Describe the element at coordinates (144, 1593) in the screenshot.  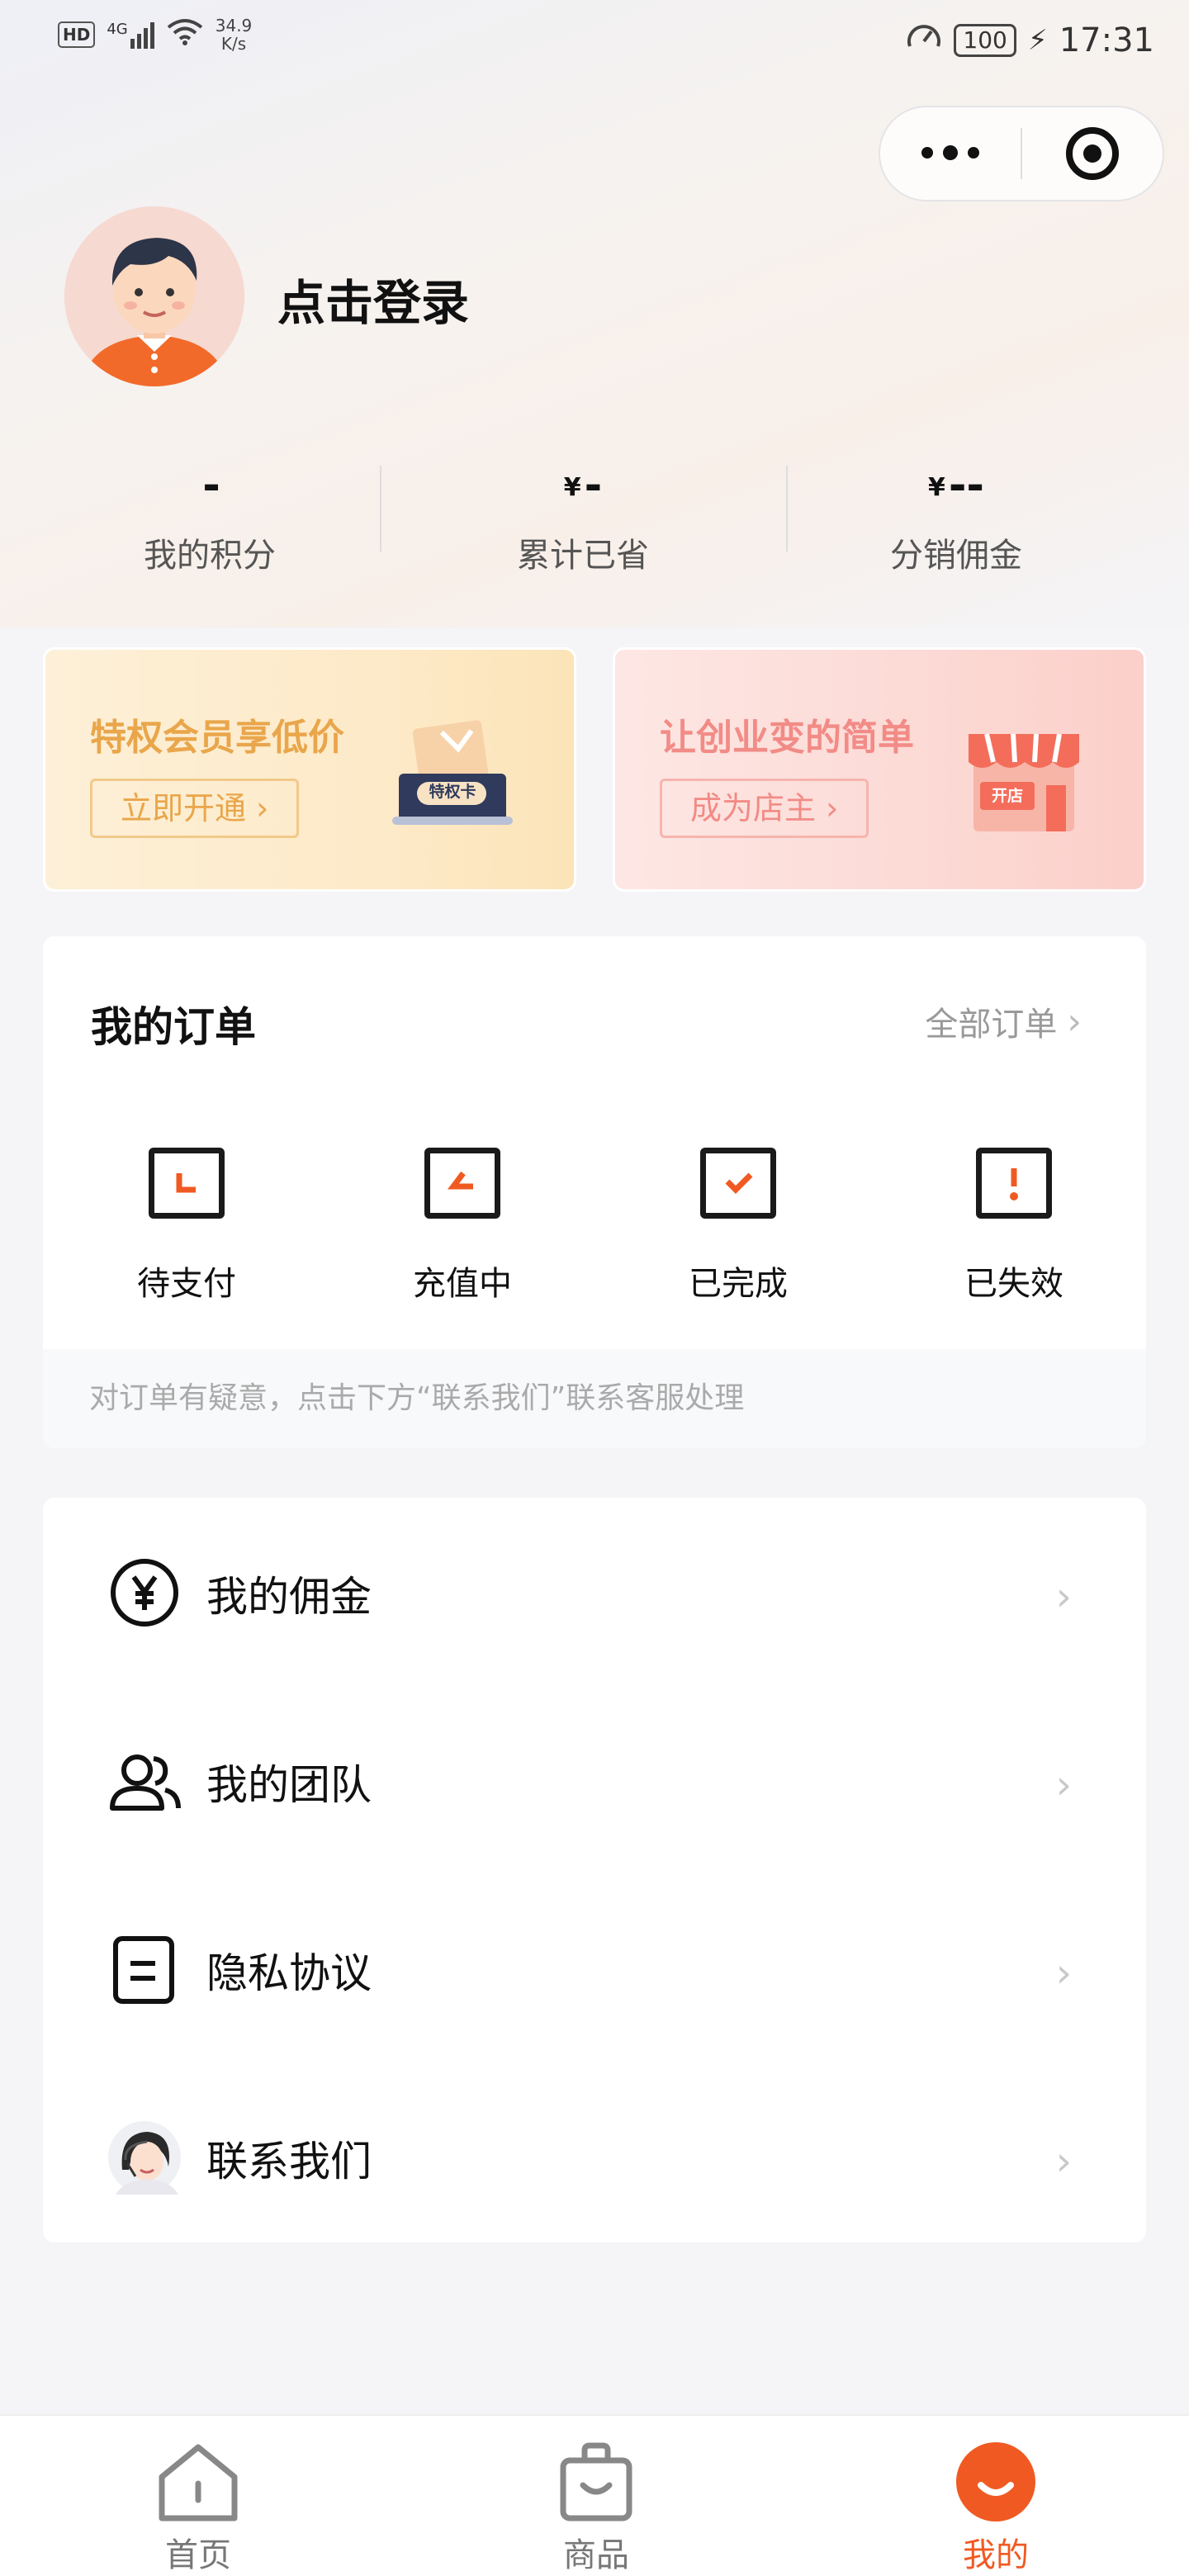
I see `yuan-icon` at that location.